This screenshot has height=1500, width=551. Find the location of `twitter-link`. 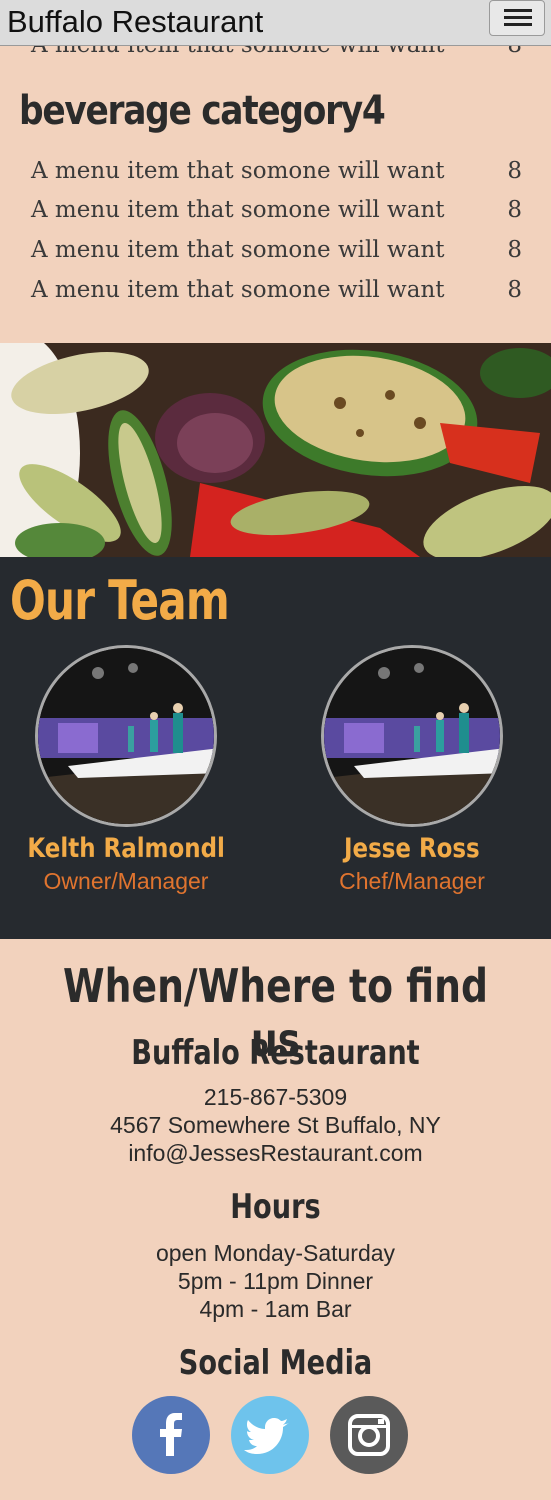

twitter-link is located at coordinates (270, 1435).